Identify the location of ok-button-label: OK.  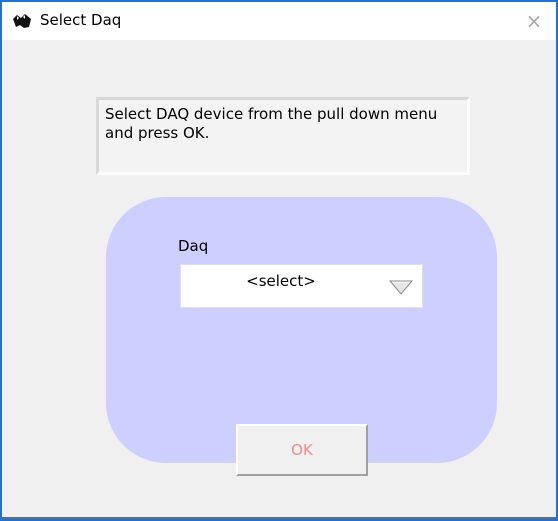
(302, 450).